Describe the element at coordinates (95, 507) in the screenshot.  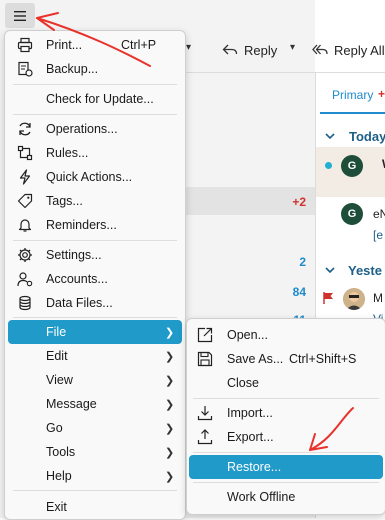
I see `menu-item-exit: Exit` at that location.